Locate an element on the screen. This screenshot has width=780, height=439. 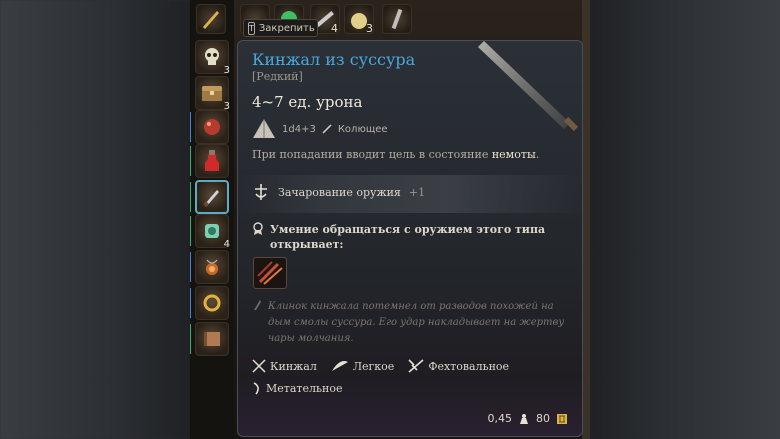
inventory-slot-potion is located at coordinates (212, 161).